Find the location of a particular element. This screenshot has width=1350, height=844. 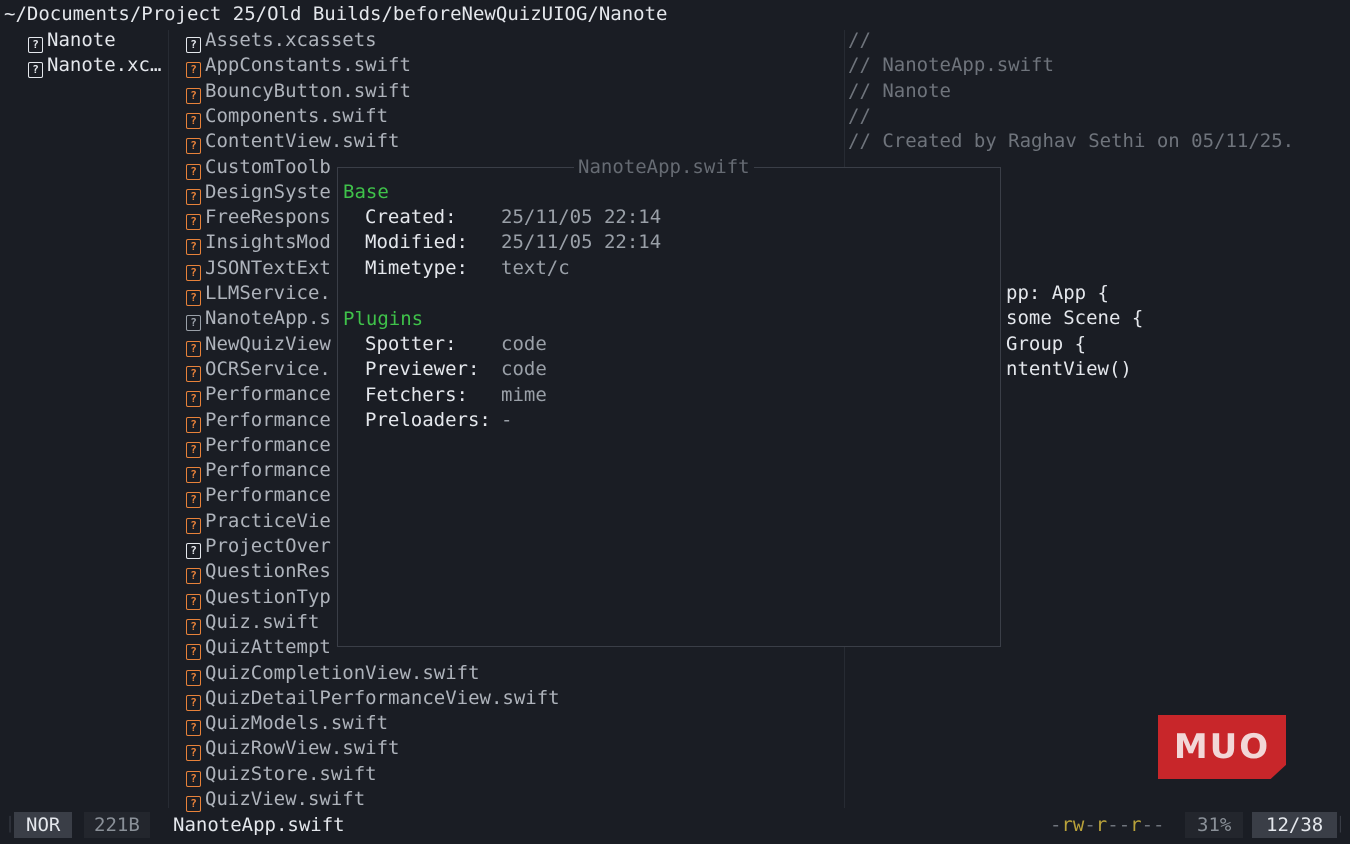

info-value: text/c is located at coordinates (535, 267).